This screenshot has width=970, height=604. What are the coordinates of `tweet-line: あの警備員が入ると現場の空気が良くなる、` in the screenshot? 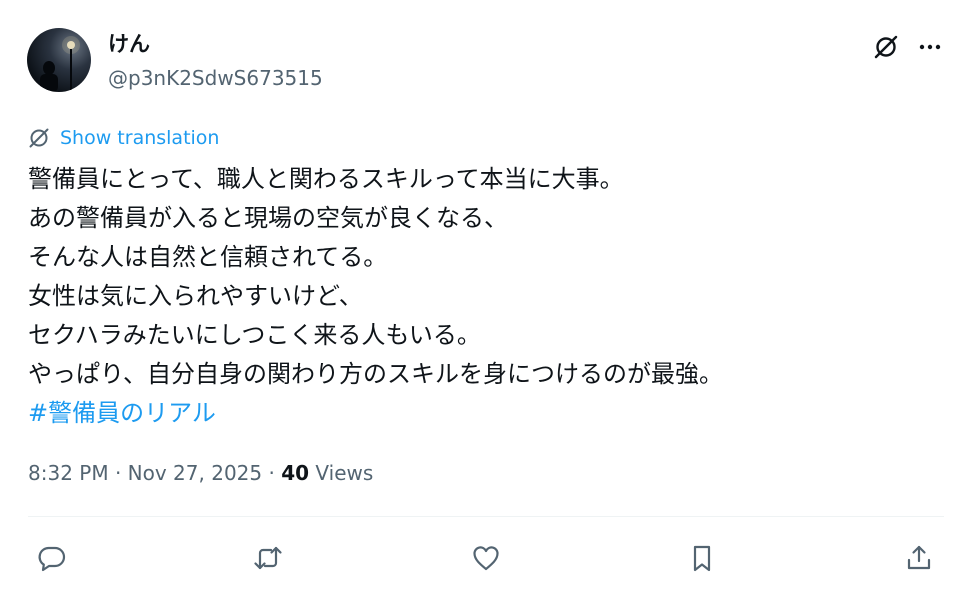 It's located at (268, 218).